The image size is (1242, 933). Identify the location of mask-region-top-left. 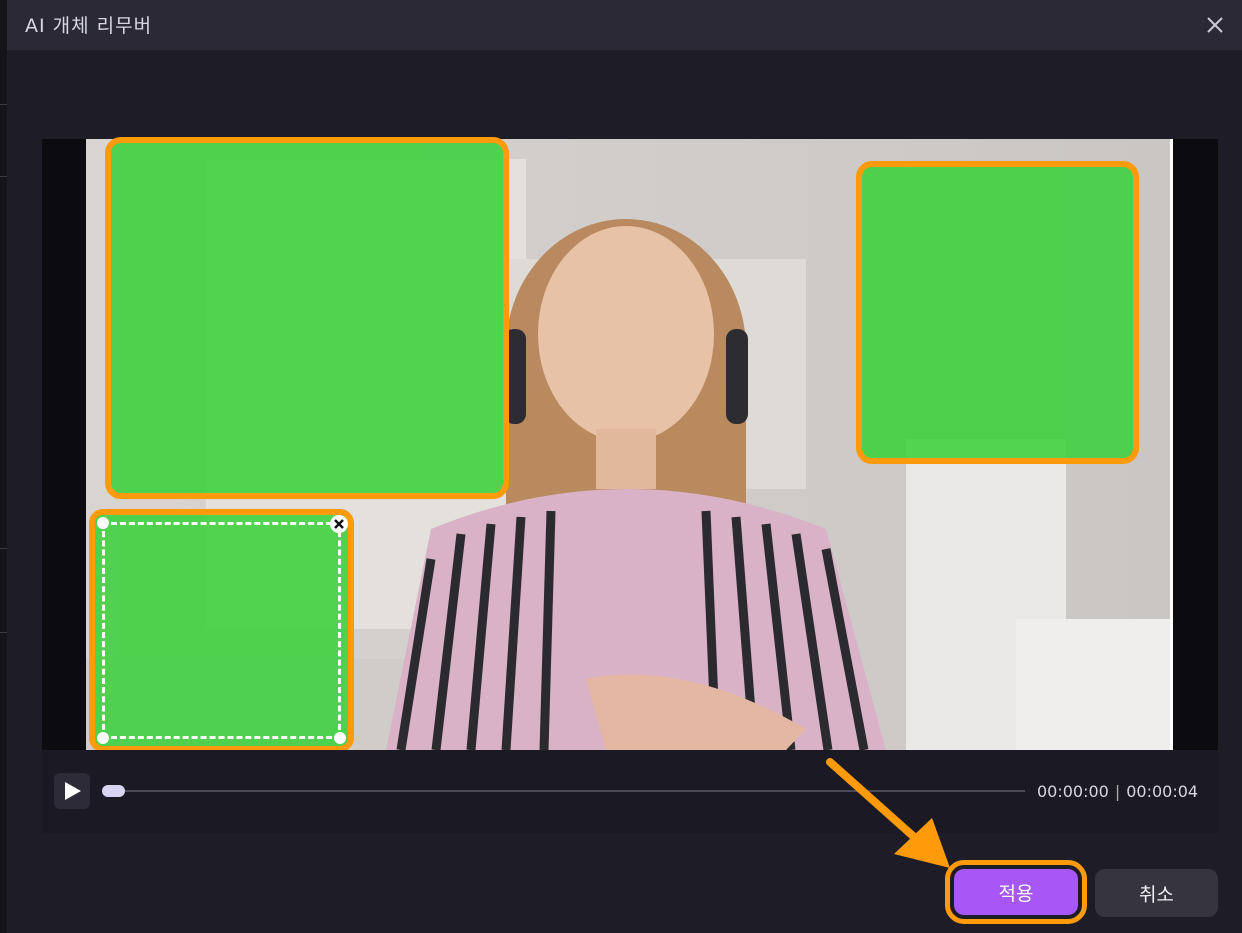
(307, 318).